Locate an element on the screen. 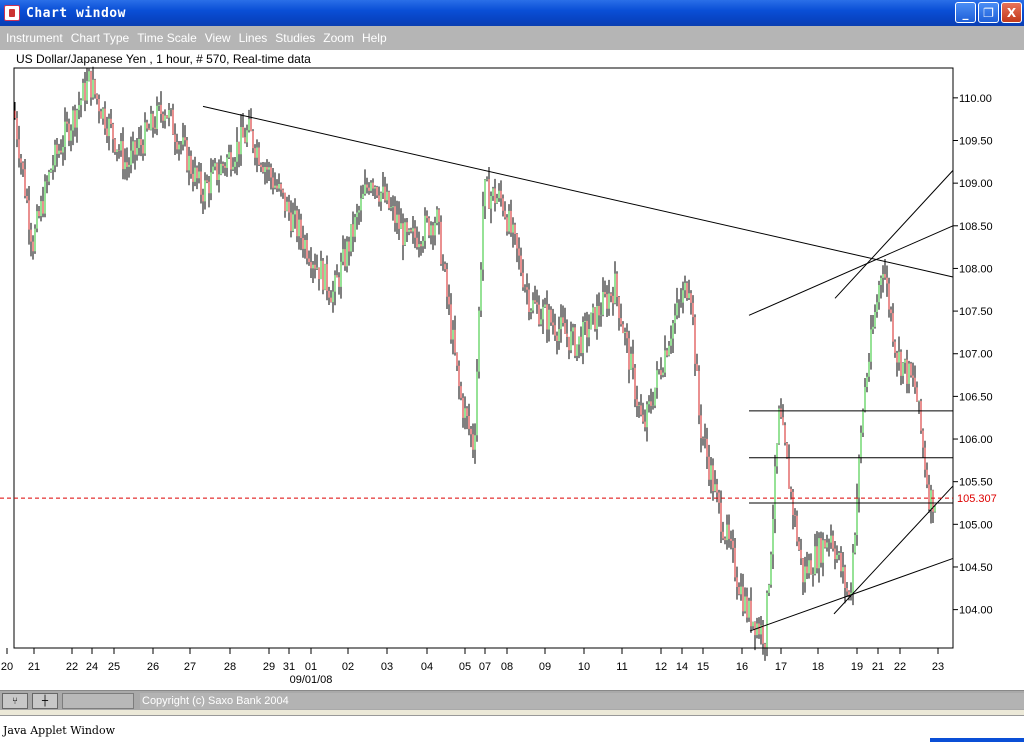 This screenshot has height=742, width=1024. x-tick-label: 27 is located at coordinates (190, 667).